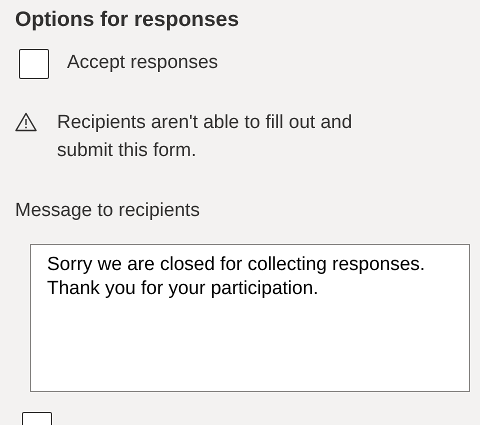  Describe the element at coordinates (127, 20) in the screenshot. I see `section-title: Options for responses` at that location.